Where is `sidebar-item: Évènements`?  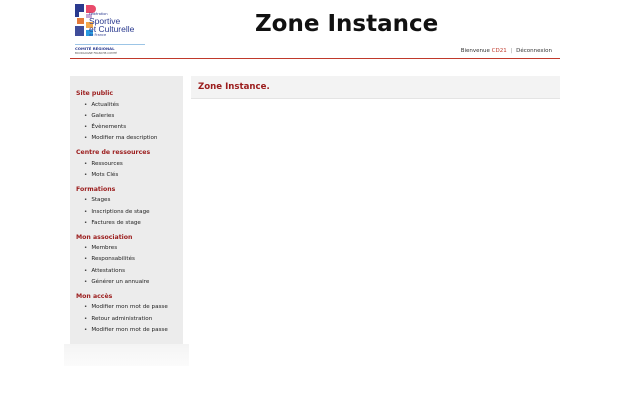 sidebar-item: Évènements is located at coordinates (133, 127).